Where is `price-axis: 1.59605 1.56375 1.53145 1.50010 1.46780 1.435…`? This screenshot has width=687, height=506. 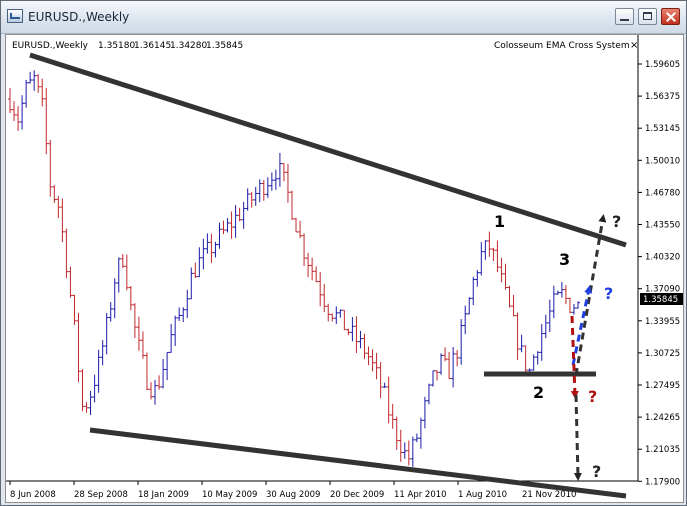
price-axis: 1.59605 1.56375 1.53145 1.50010 1.46780 1.435… is located at coordinates (659, 273).